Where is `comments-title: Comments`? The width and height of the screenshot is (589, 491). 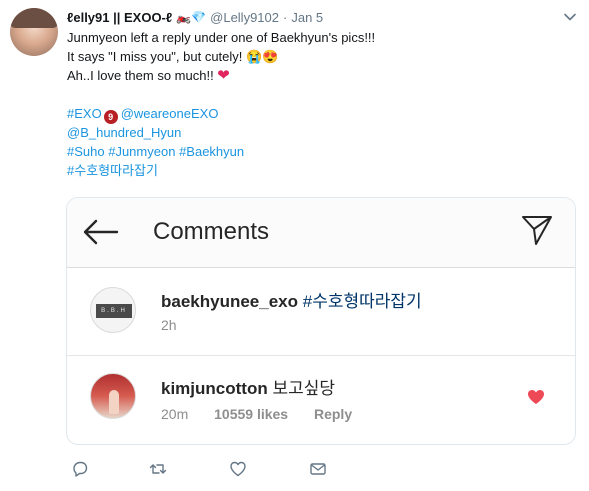 comments-title: Comments is located at coordinates (211, 231).